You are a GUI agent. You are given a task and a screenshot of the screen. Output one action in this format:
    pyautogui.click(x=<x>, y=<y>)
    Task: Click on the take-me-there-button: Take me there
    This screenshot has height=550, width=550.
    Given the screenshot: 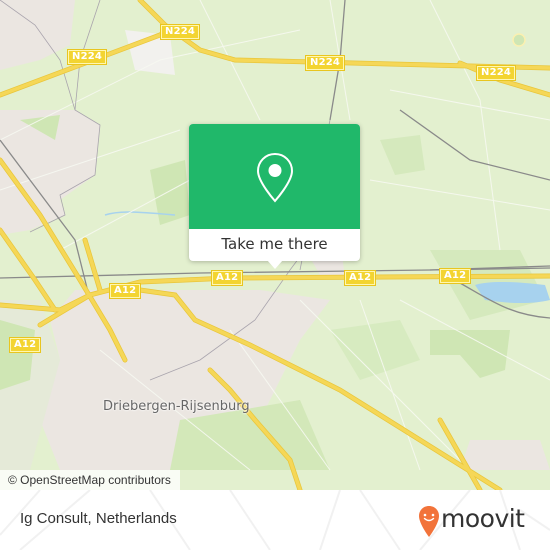 What is the action you would take?
    pyautogui.click(x=274, y=245)
    